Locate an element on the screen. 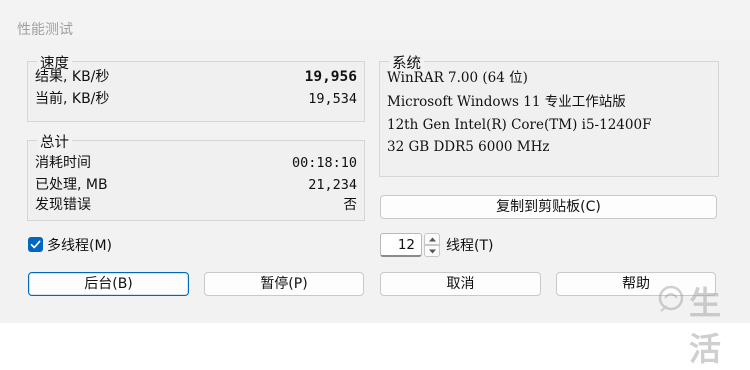 Image resolution: width=750 pixels, height=370 pixels. speed-current-value: 19,534 is located at coordinates (332, 99).